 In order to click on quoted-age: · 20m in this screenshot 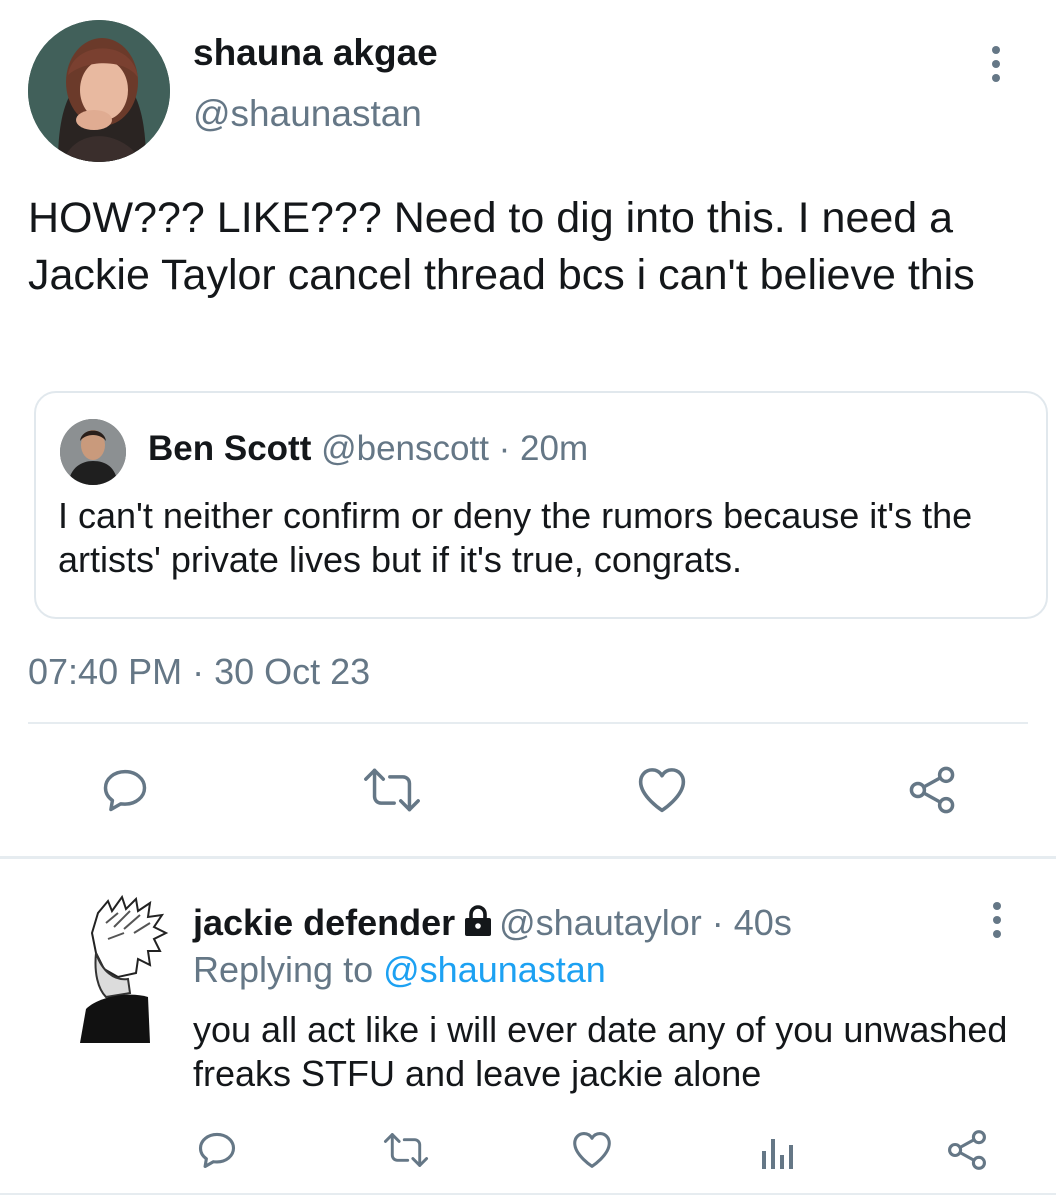, I will do `click(543, 448)`.